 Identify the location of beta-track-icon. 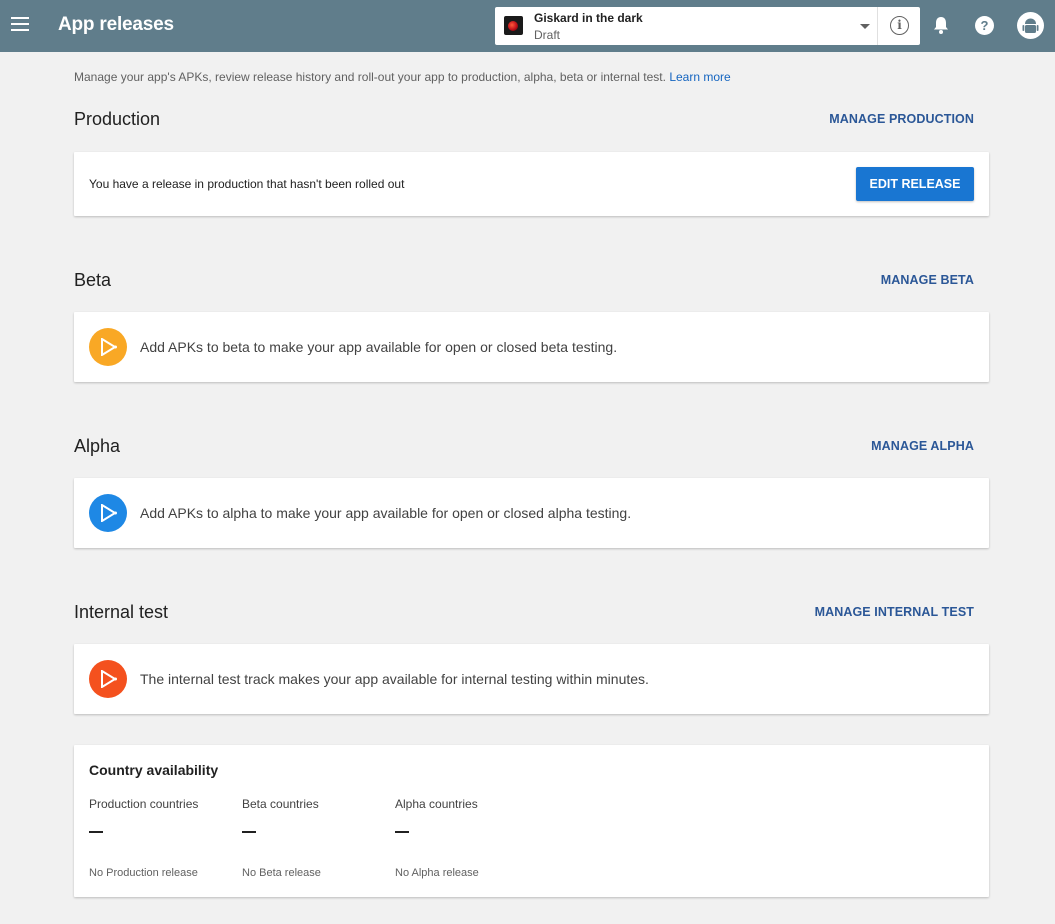
(108, 347).